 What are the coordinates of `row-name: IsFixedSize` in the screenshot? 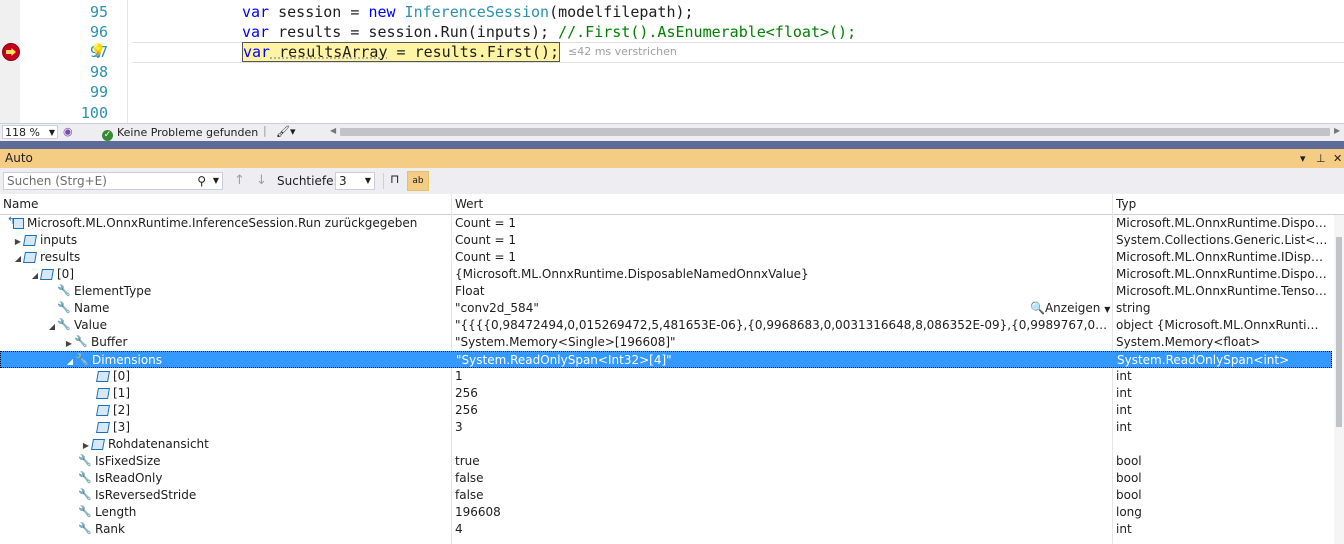 It's located at (128, 461).